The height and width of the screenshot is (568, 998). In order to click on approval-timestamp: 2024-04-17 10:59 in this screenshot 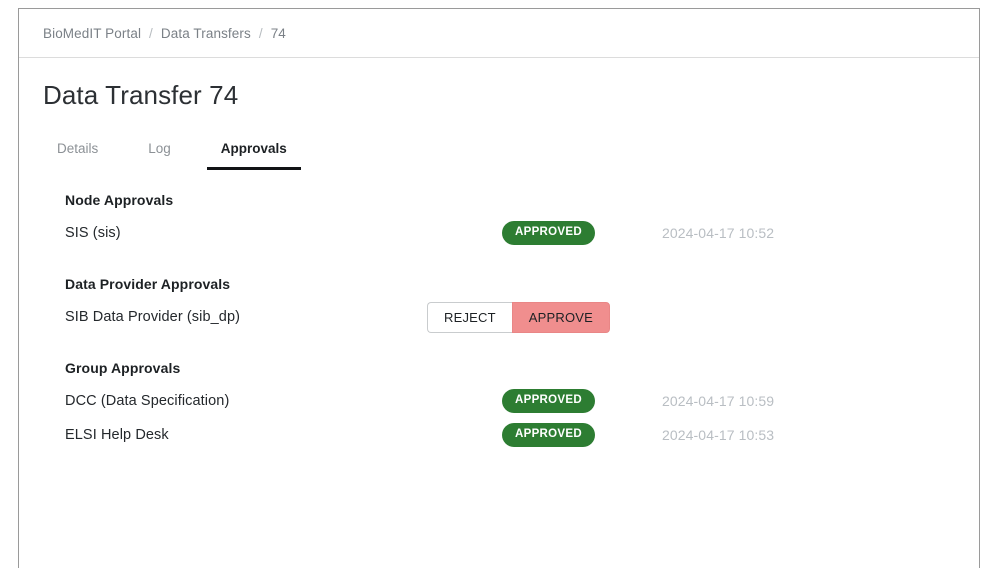, I will do `click(718, 401)`.